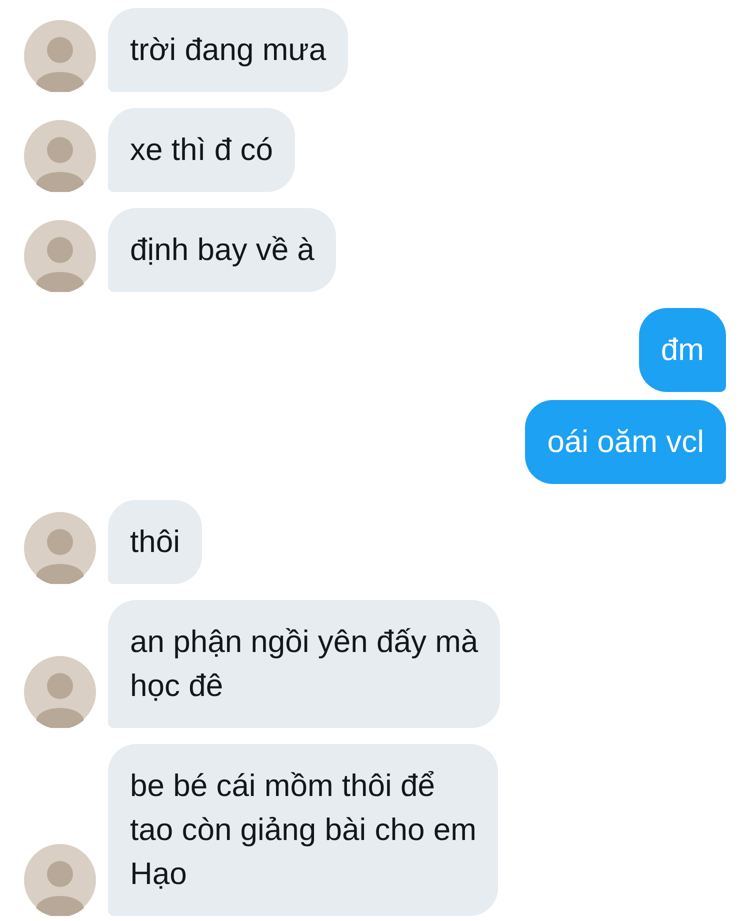  I want to click on message-bubble: oái oăm vcl, so click(625, 442).